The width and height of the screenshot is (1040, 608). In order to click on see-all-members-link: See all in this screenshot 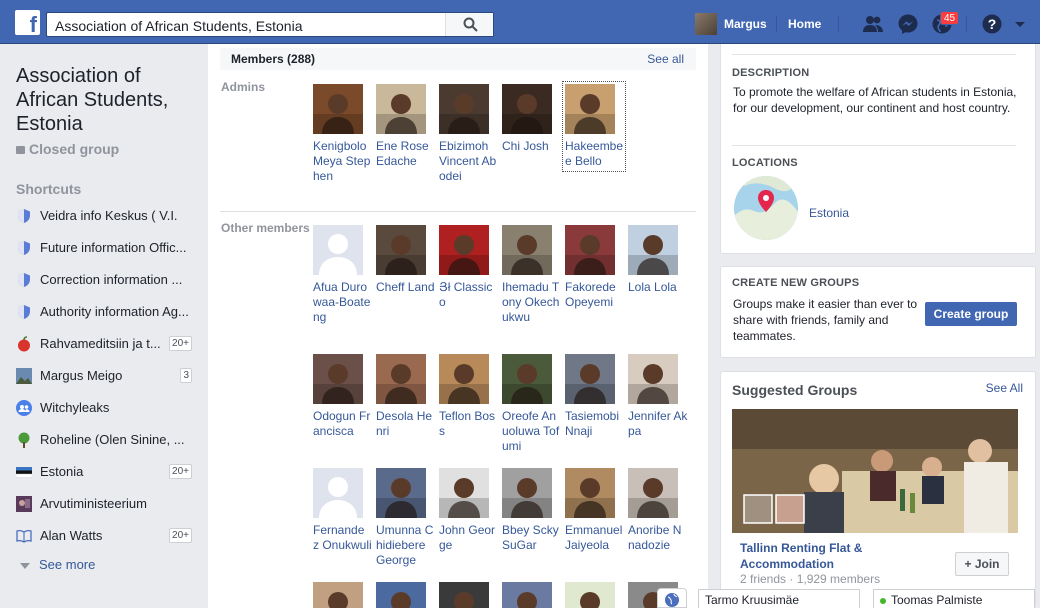, I will do `click(665, 59)`.